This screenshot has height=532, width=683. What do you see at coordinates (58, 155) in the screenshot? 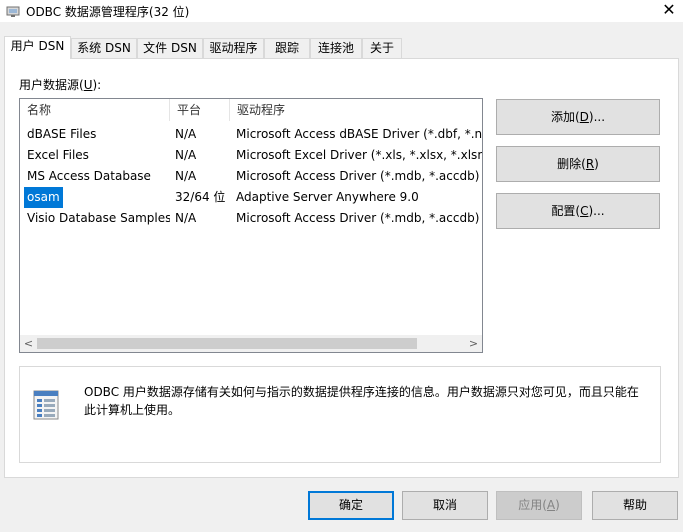
I see `row-name: Excel Files` at bounding box center [58, 155].